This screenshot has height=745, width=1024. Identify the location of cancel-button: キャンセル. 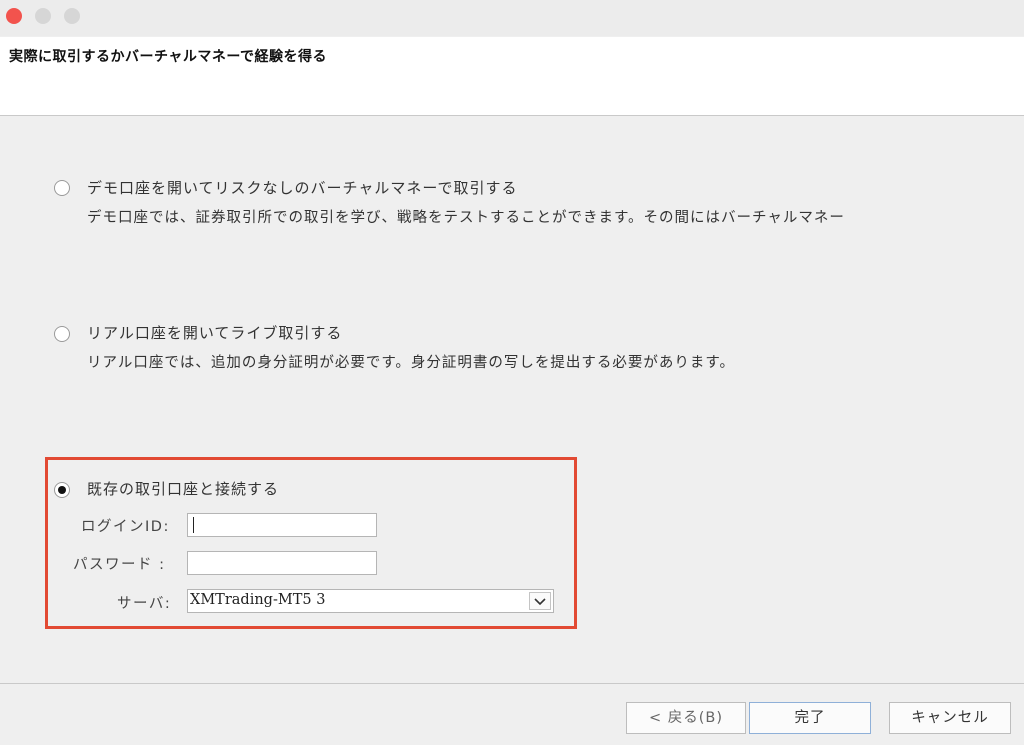
(950, 718).